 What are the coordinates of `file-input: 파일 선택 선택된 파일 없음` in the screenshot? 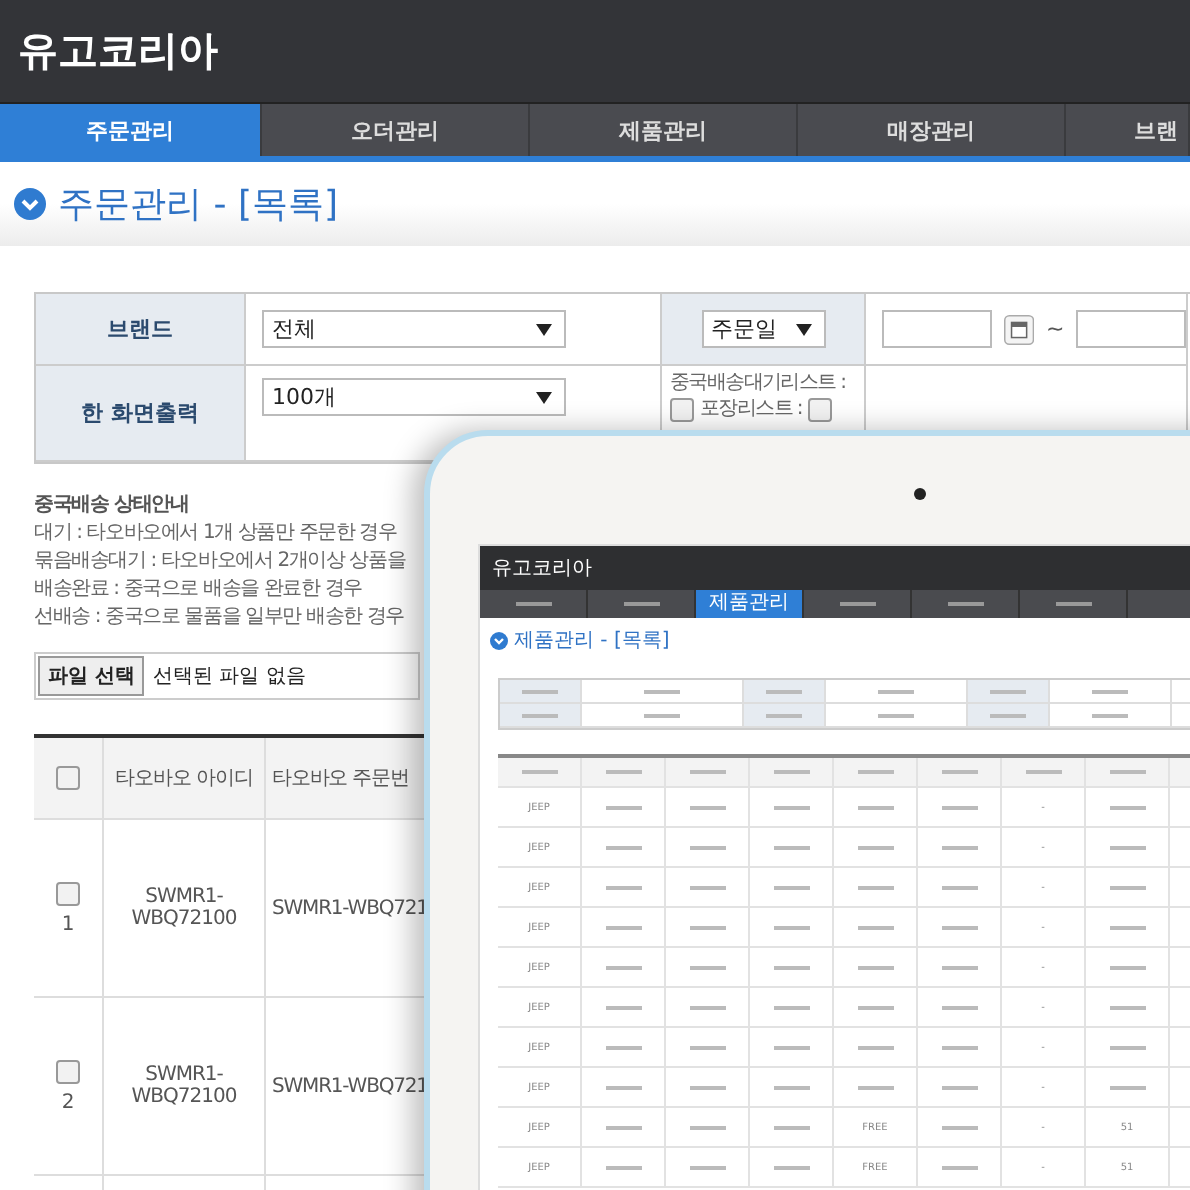 It's located at (227, 676).